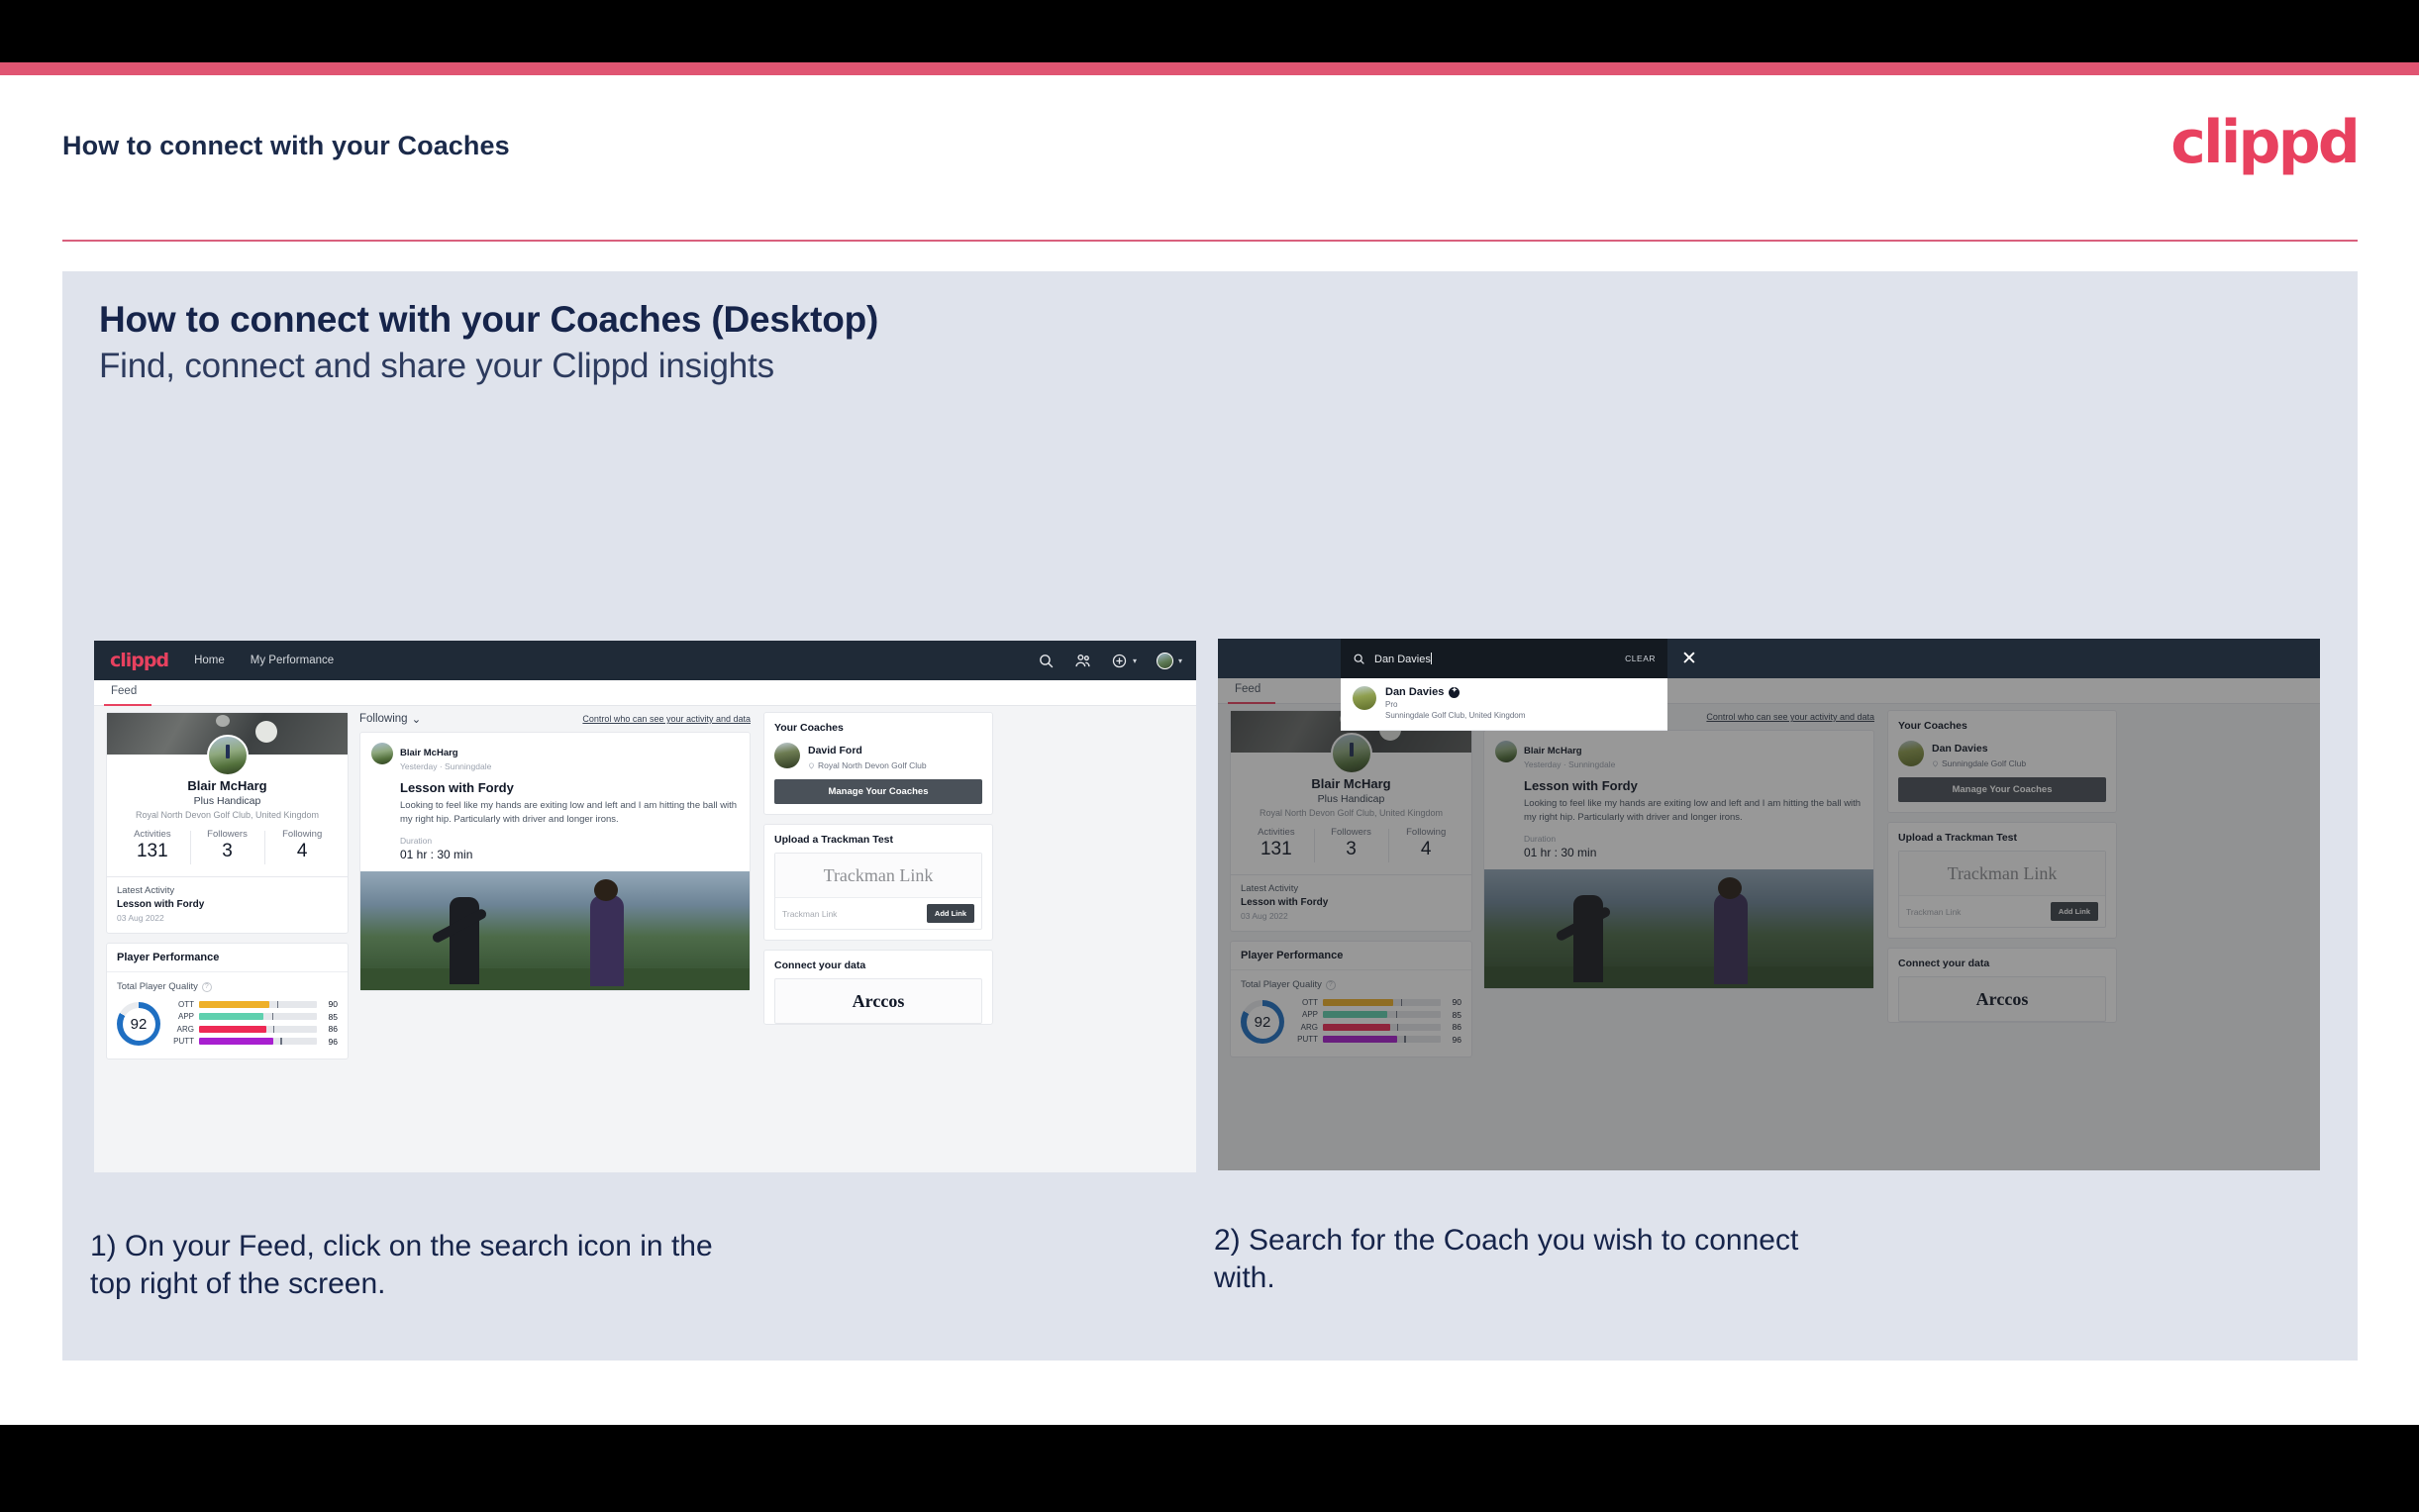  What do you see at coordinates (292, 660) in the screenshot?
I see `nav-link-my-performance: My Performance` at bounding box center [292, 660].